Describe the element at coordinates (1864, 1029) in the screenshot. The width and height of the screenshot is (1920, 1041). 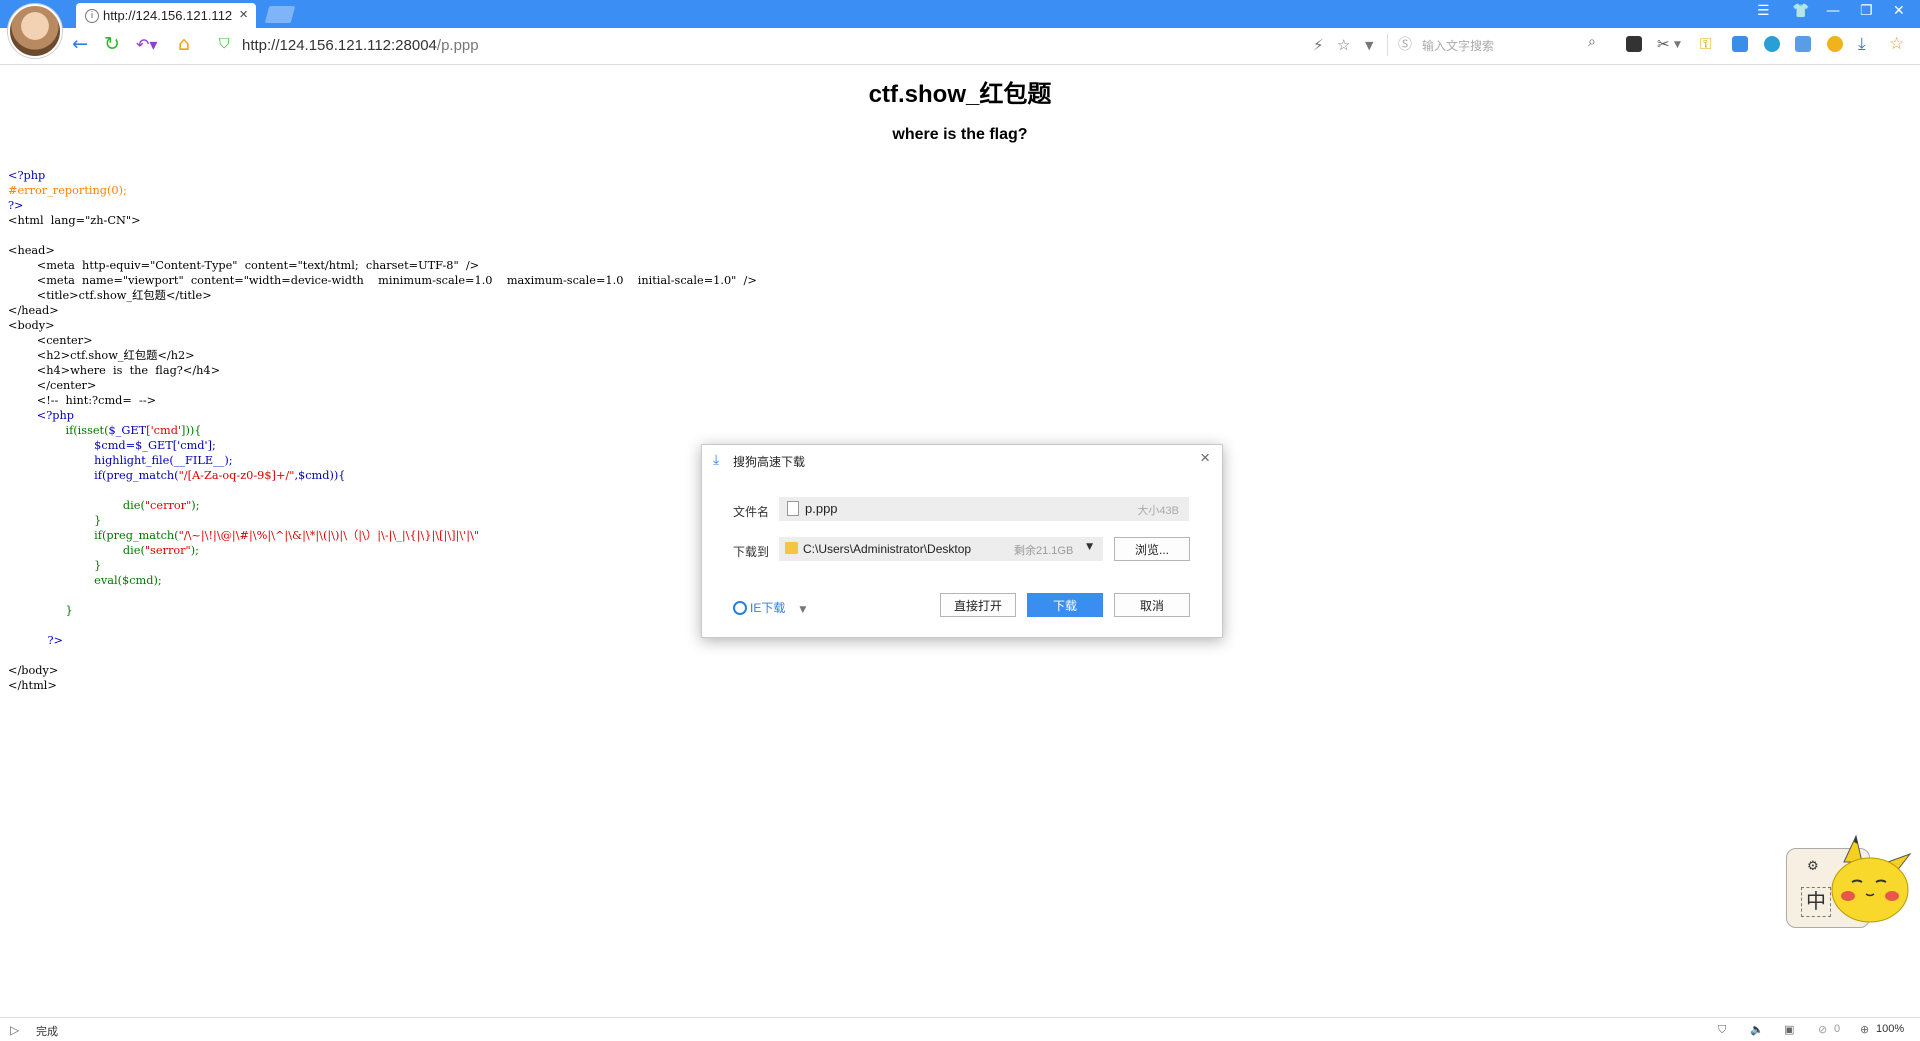
I see `zoom-icon: ⊕` at that location.